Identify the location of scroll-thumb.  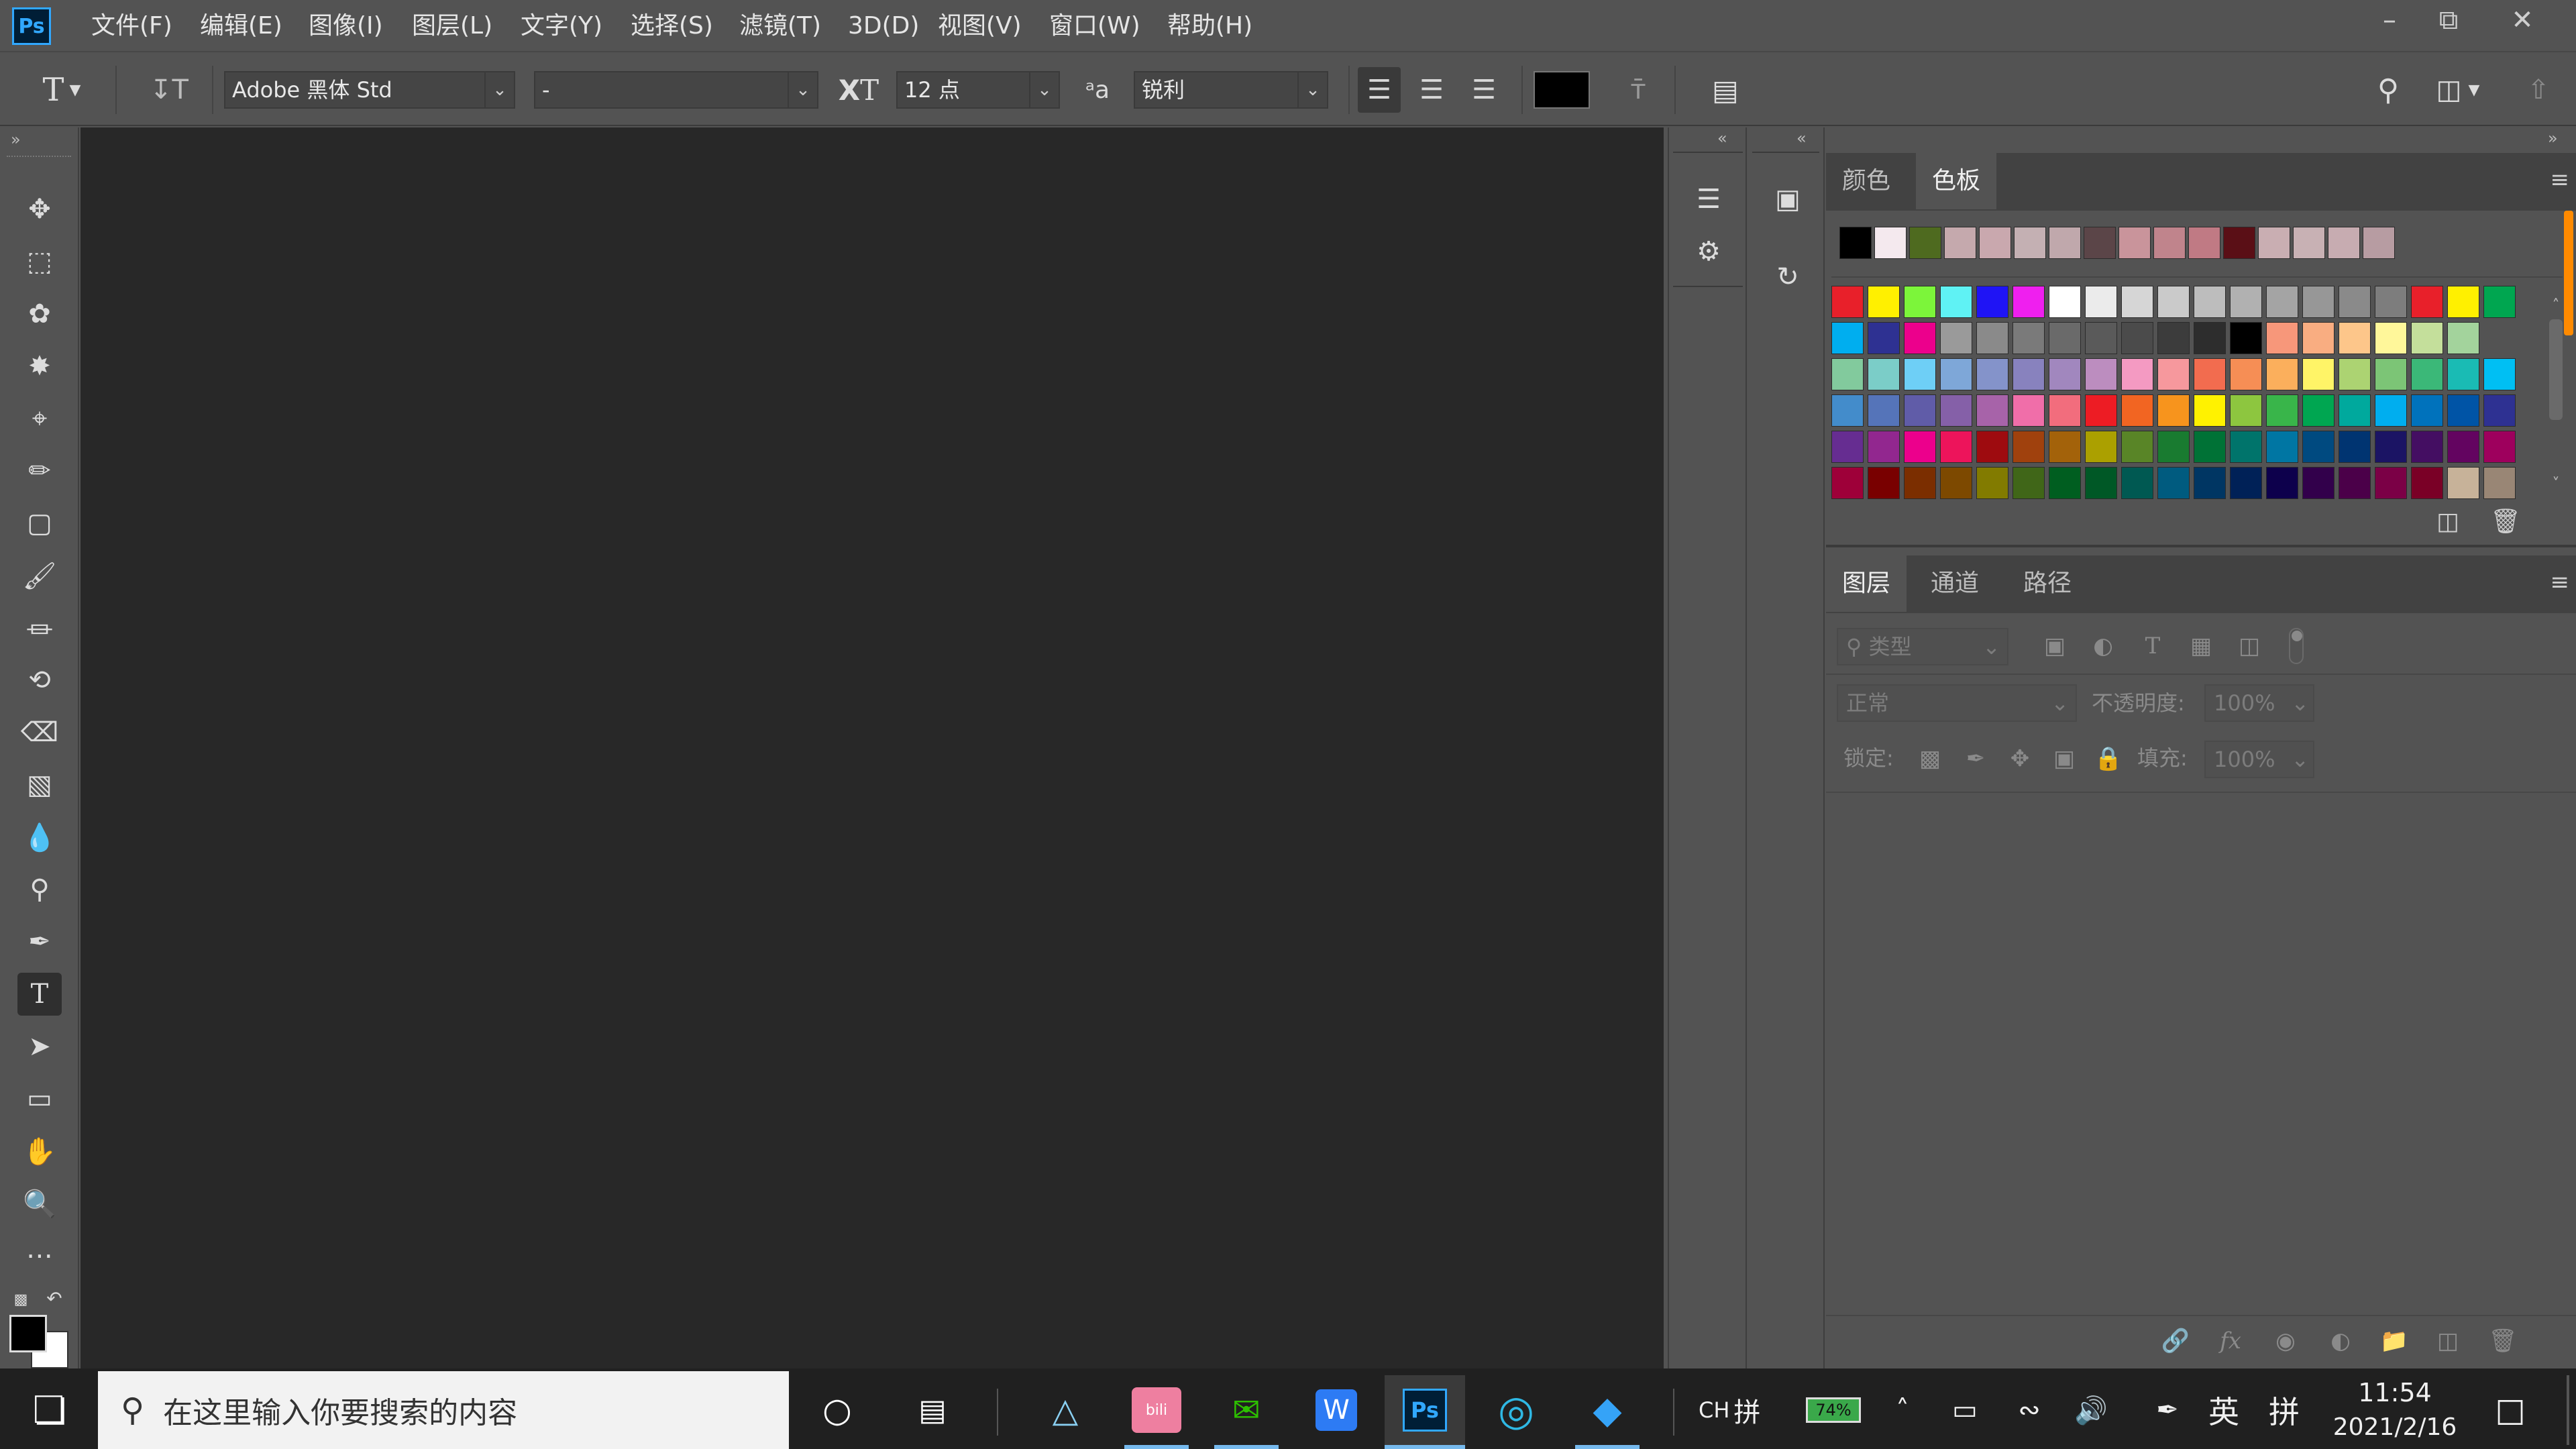
(2556, 369).